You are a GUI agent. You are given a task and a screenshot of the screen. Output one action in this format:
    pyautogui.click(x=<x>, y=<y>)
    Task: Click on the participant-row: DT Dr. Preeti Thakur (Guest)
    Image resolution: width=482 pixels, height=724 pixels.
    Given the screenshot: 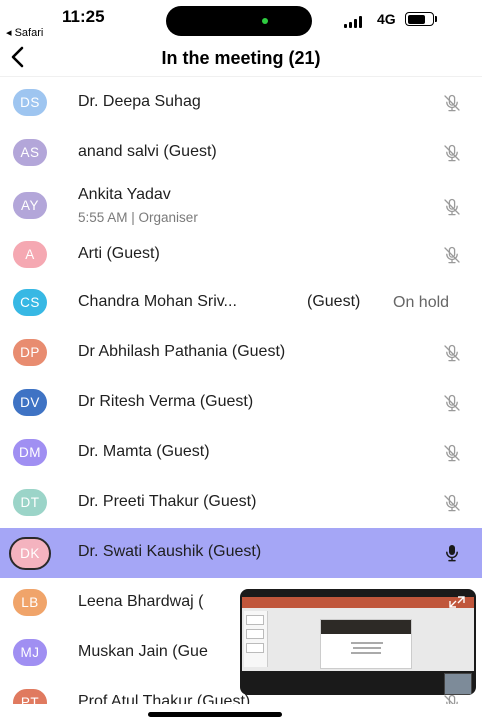 What is the action you would take?
    pyautogui.click(x=241, y=503)
    